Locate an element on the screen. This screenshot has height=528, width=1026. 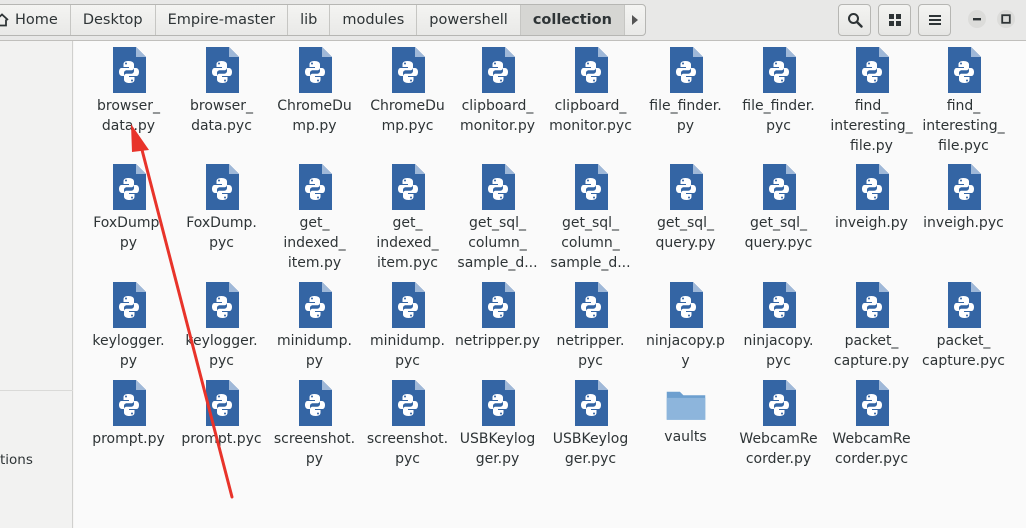
file-item: screenshot. py is located at coordinates (314, 424).